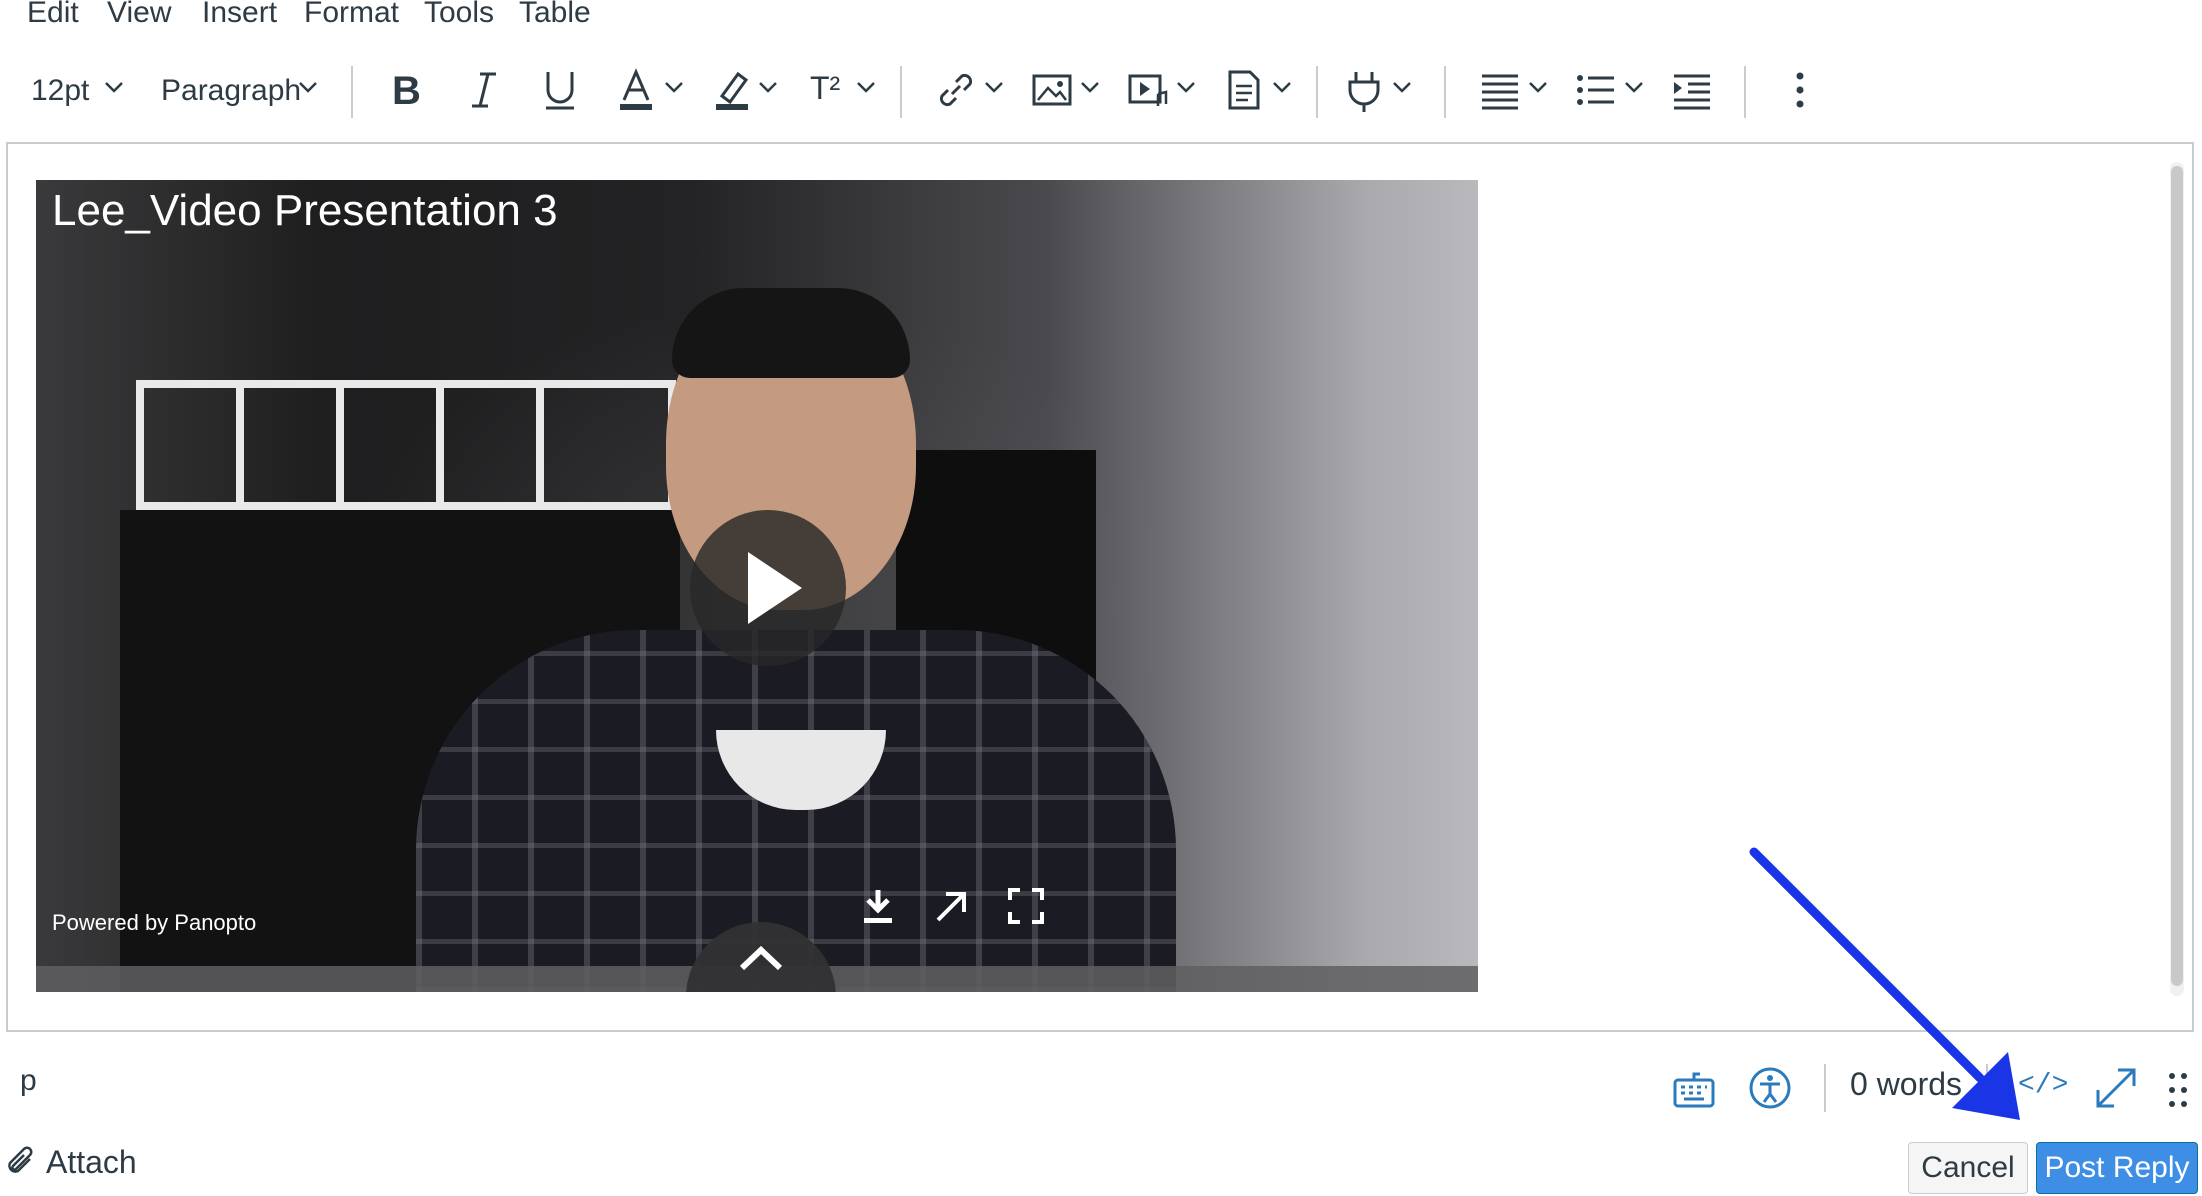 Image resolution: width=2202 pixels, height=1196 pixels. Describe the element at coordinates (2117, 1168) in the screenshot. I see `post-reply-button: Post Reply` at that location.